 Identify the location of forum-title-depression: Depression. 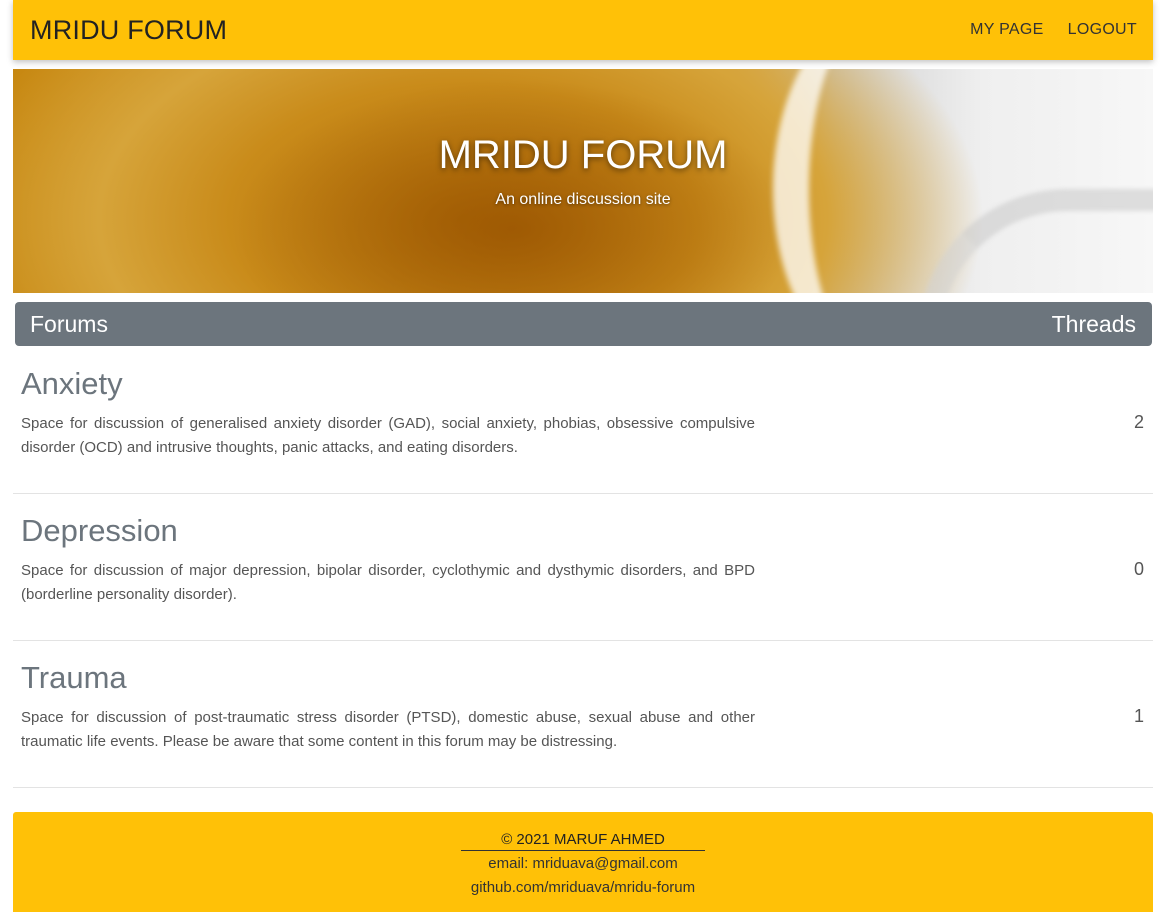
(99, 531).